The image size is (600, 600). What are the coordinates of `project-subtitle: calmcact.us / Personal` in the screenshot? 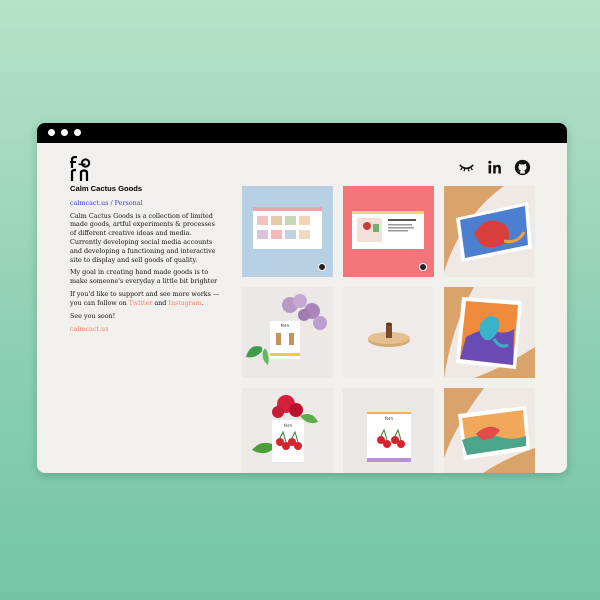 It's located at (146, 203).